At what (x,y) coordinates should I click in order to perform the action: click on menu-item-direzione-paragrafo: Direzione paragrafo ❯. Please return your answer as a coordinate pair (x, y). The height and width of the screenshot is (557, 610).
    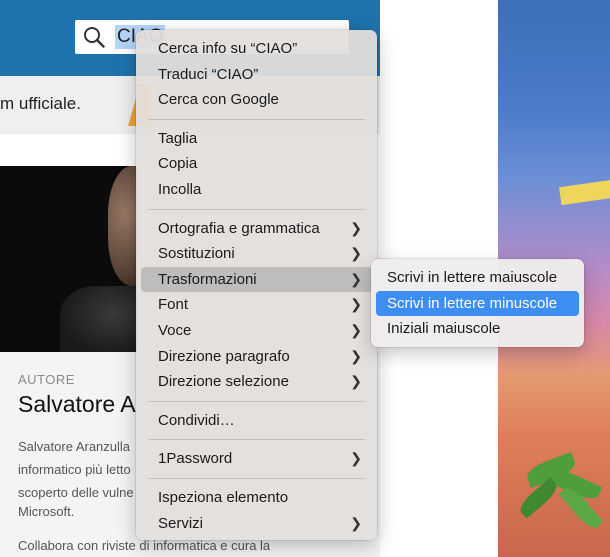
    Looking at the image, I should click on (256, 357).